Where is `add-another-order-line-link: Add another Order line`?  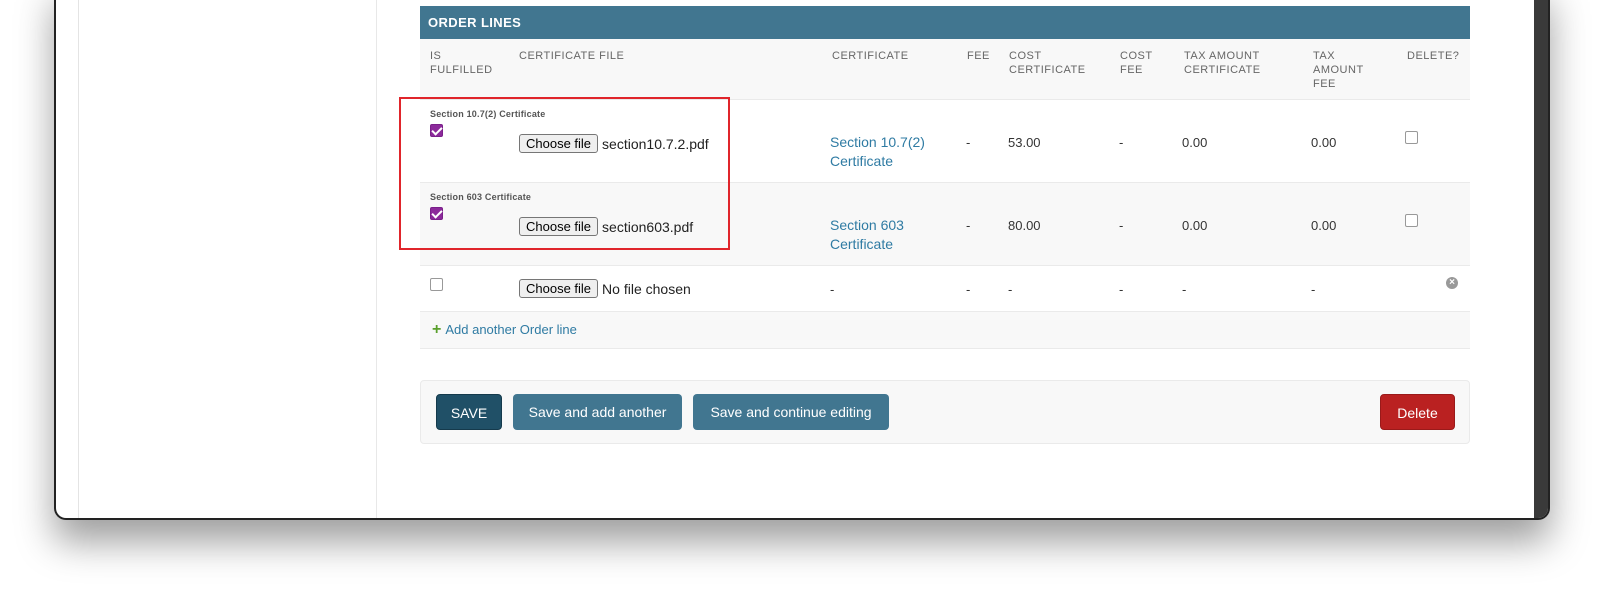
add-another-order-line-link: Add another Order line is located at coordinates (511, 329).